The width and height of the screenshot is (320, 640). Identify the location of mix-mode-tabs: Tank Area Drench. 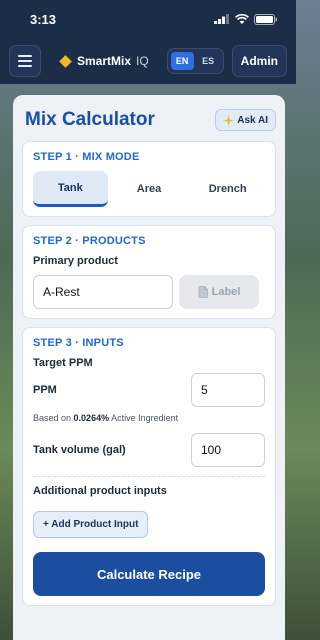
(149, 189).